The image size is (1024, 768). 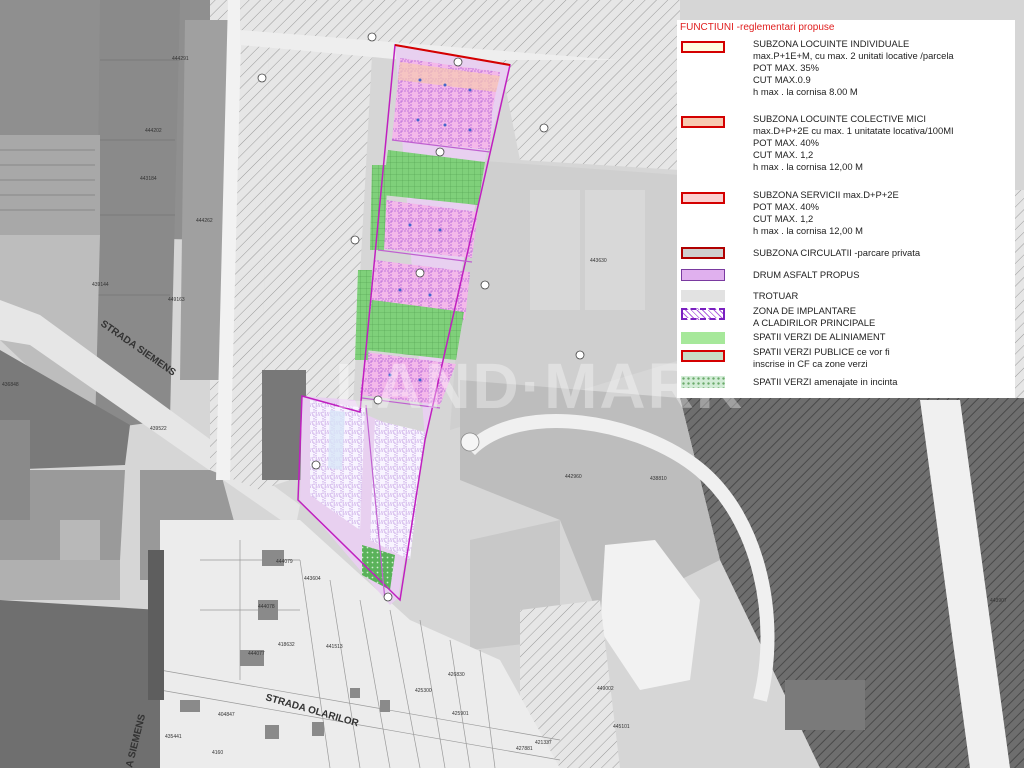 What do you see at coordinates (831, 43) in the screenshot?
I see `legend-line: SUBZONA LOCUINTE INDIVIDUALE` at bounding box center [831, 43].